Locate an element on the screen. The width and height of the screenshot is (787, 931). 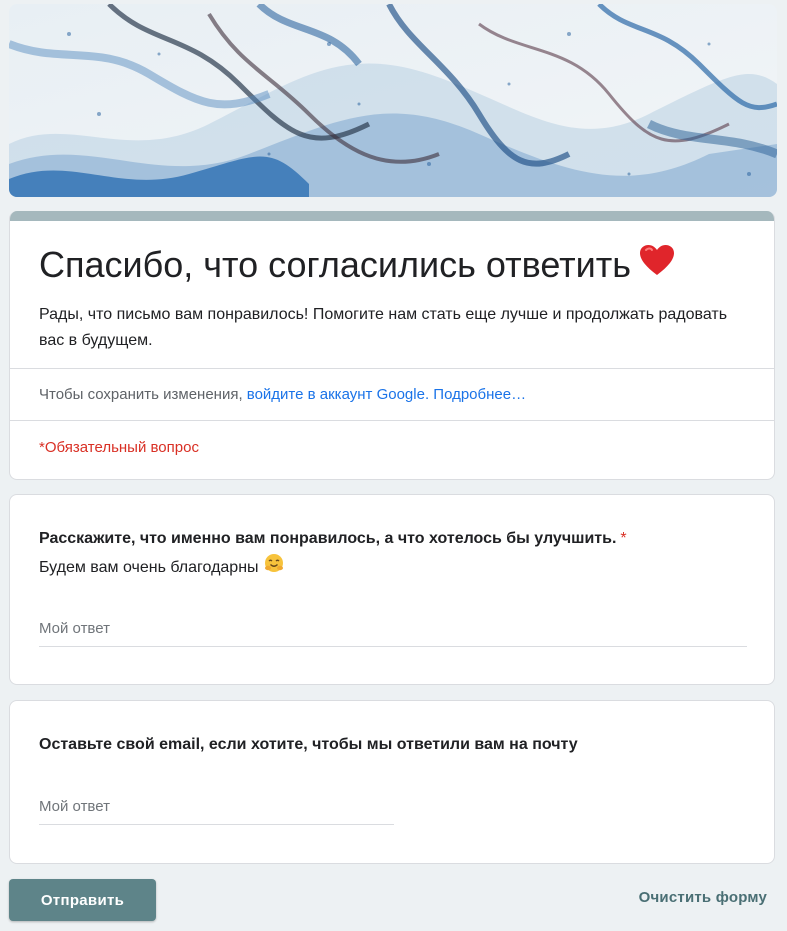
required-asterisk: * is located at coordinates (623, 538).